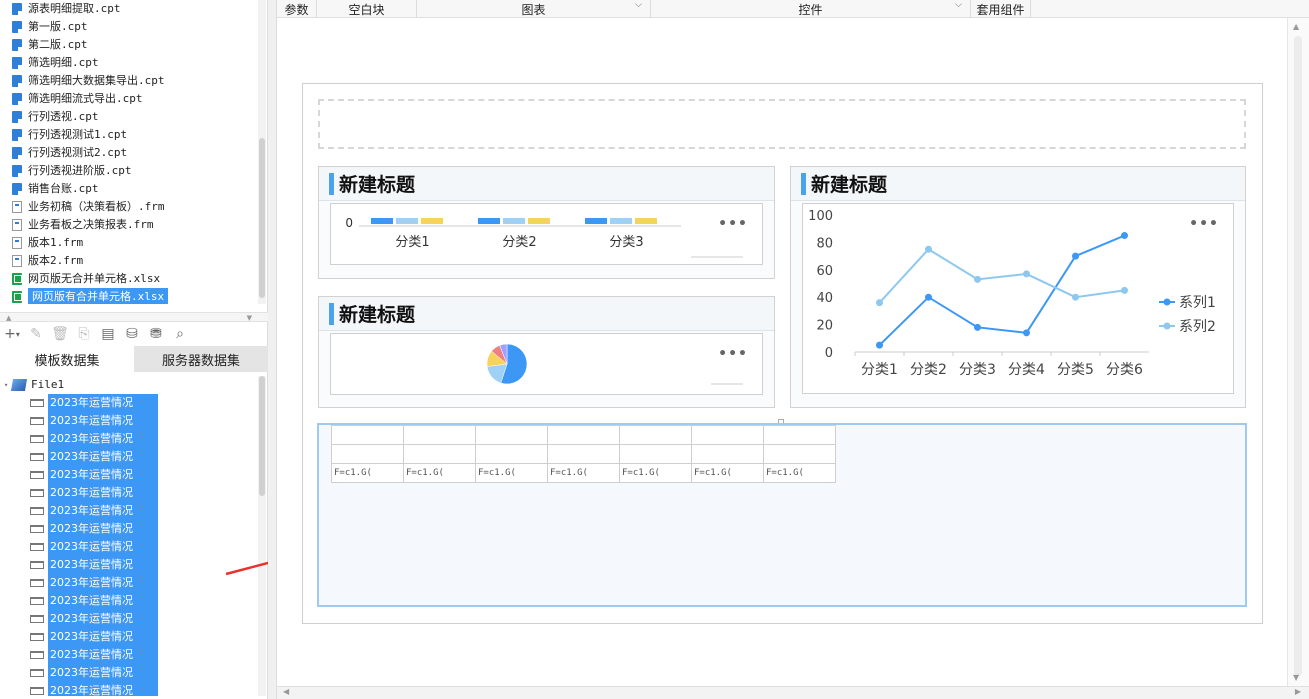  I want to click on tree-root: ▾ File1, so click(129, 385).